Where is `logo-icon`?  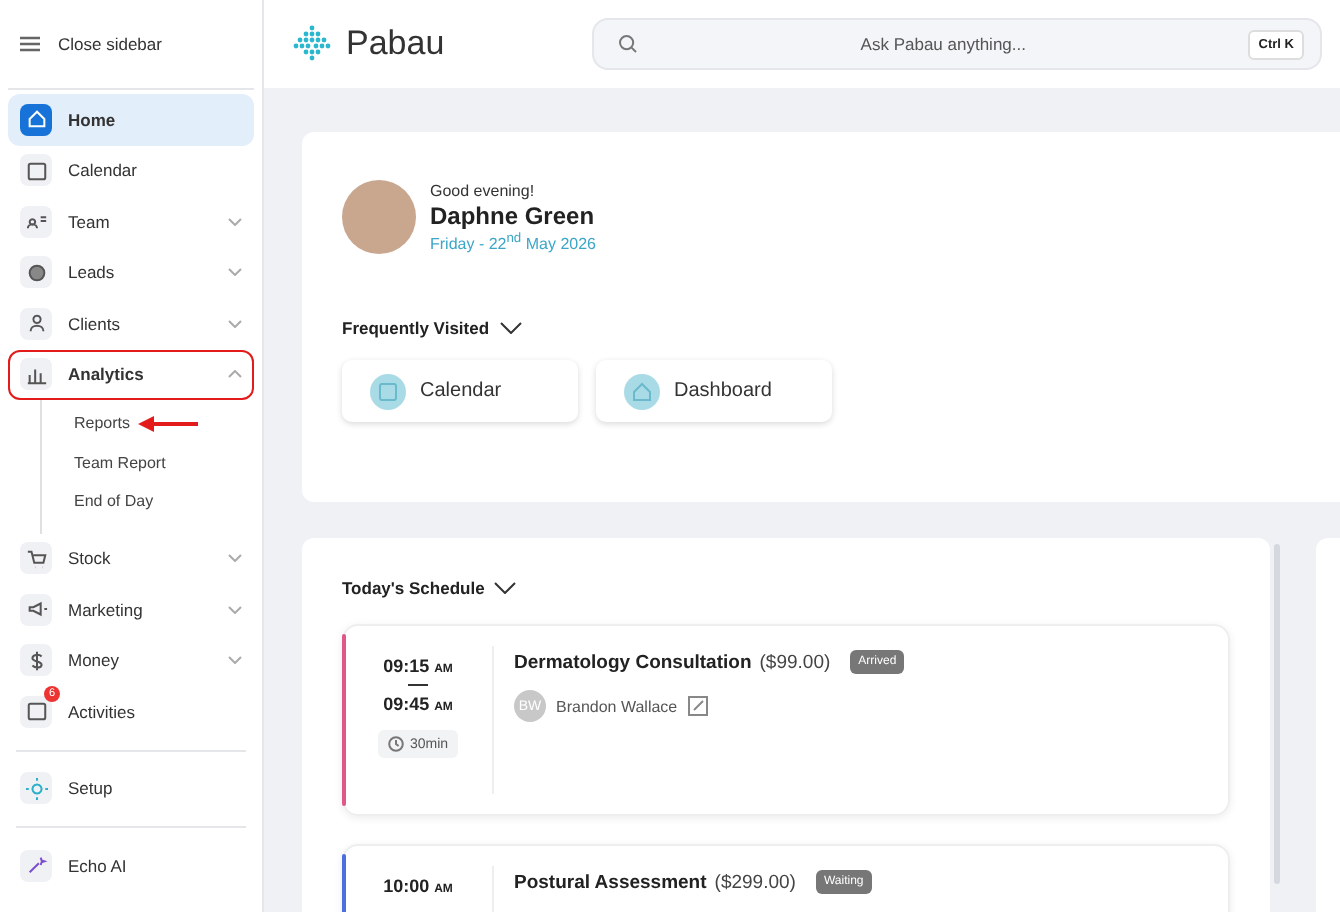
logo-icon is located at coordinates (312, 44).